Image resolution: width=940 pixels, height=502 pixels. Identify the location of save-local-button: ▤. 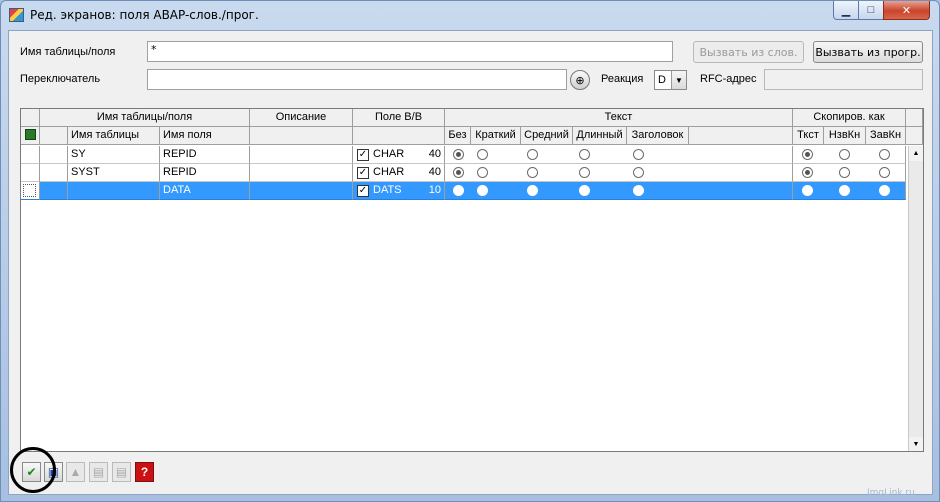
(98, 472).